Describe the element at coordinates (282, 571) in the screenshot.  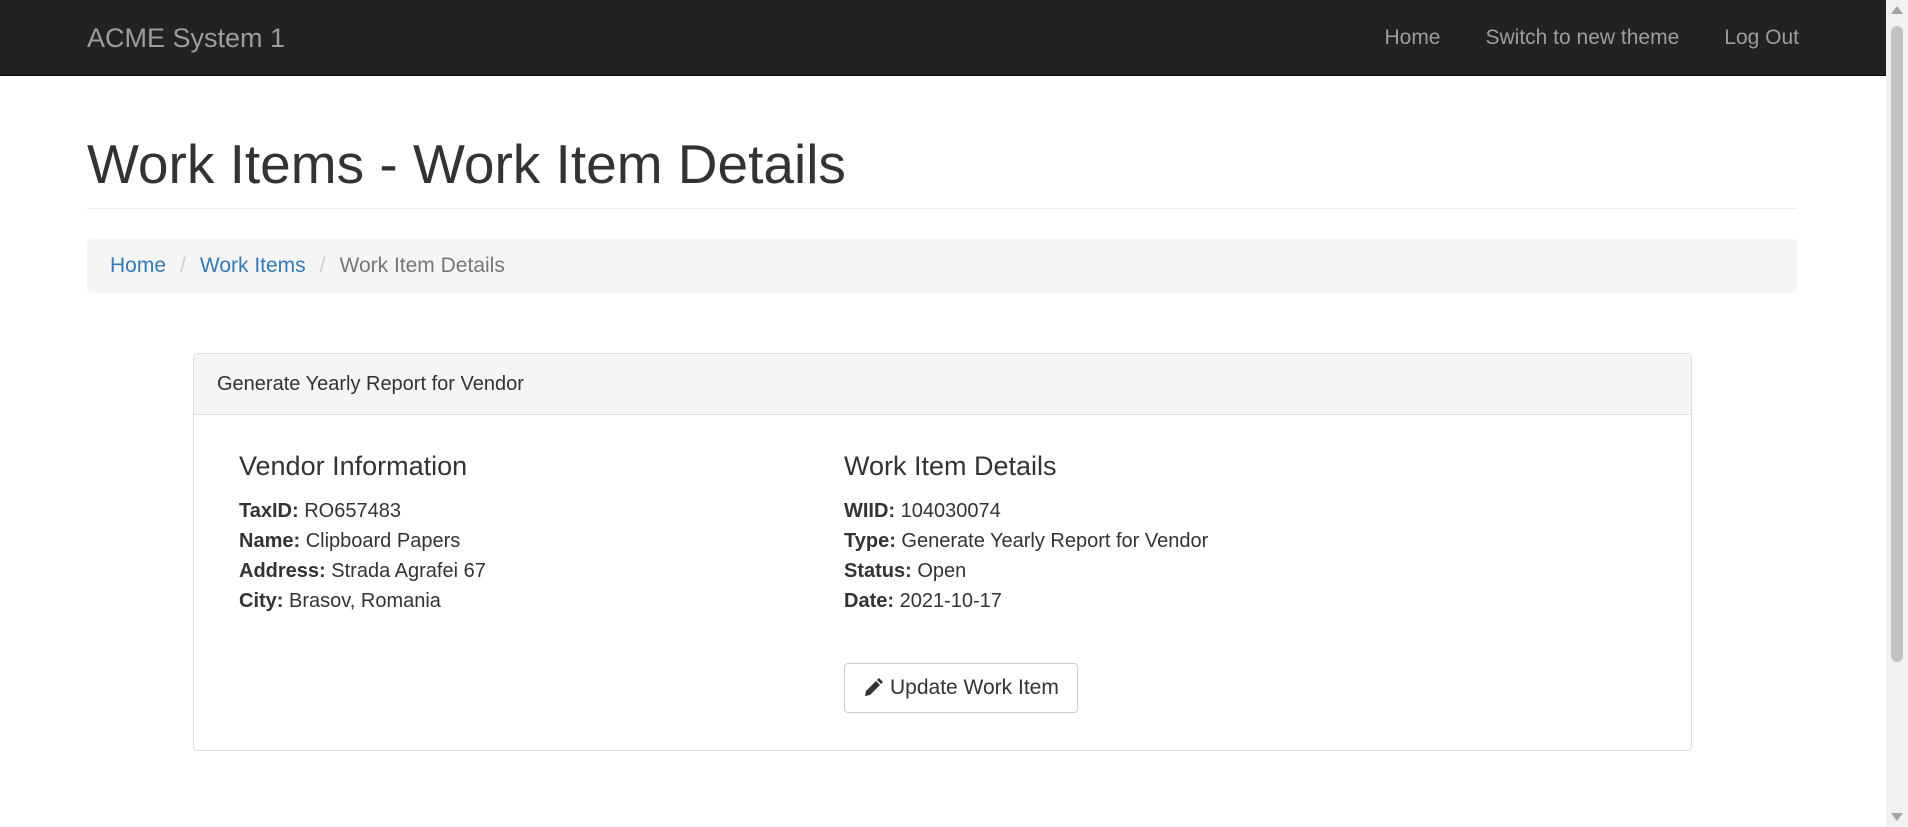
I see `address-label: Address:` at that location.